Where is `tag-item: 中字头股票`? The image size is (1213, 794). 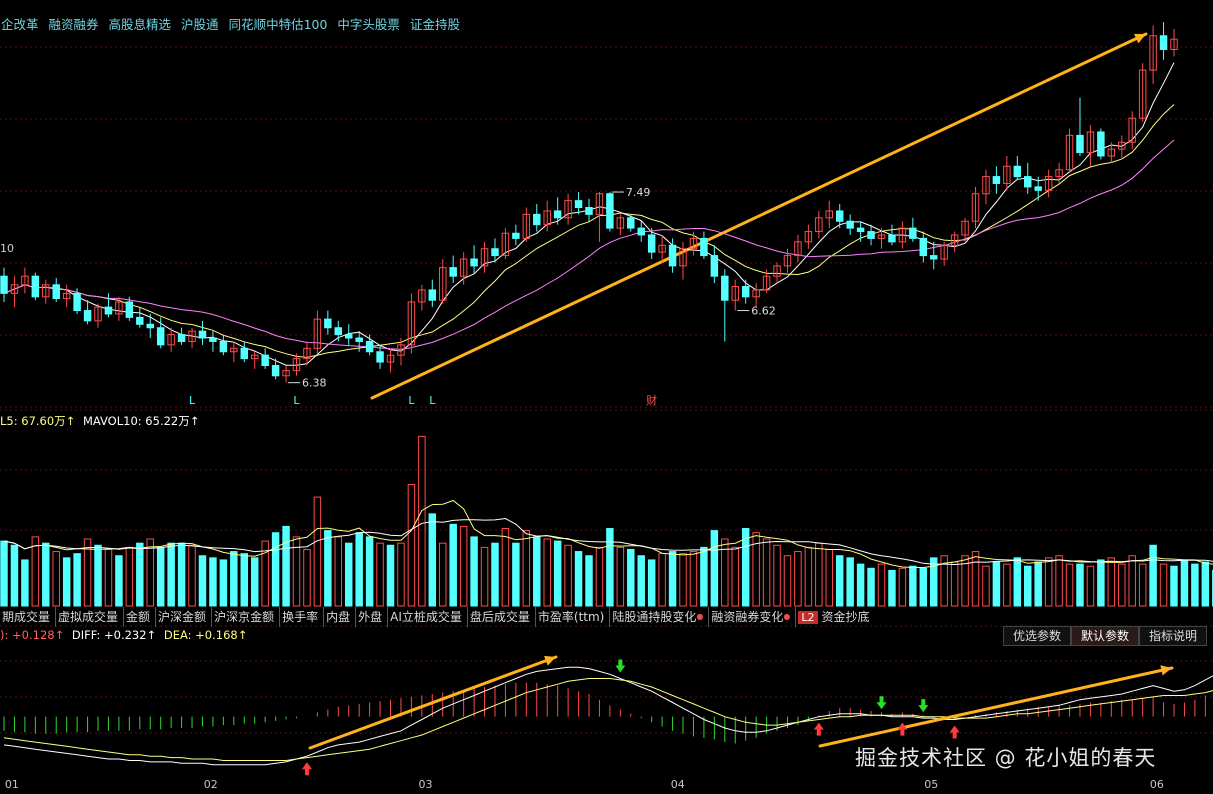 tag-item: 中字头股票 is located at coordinates (368, 23).